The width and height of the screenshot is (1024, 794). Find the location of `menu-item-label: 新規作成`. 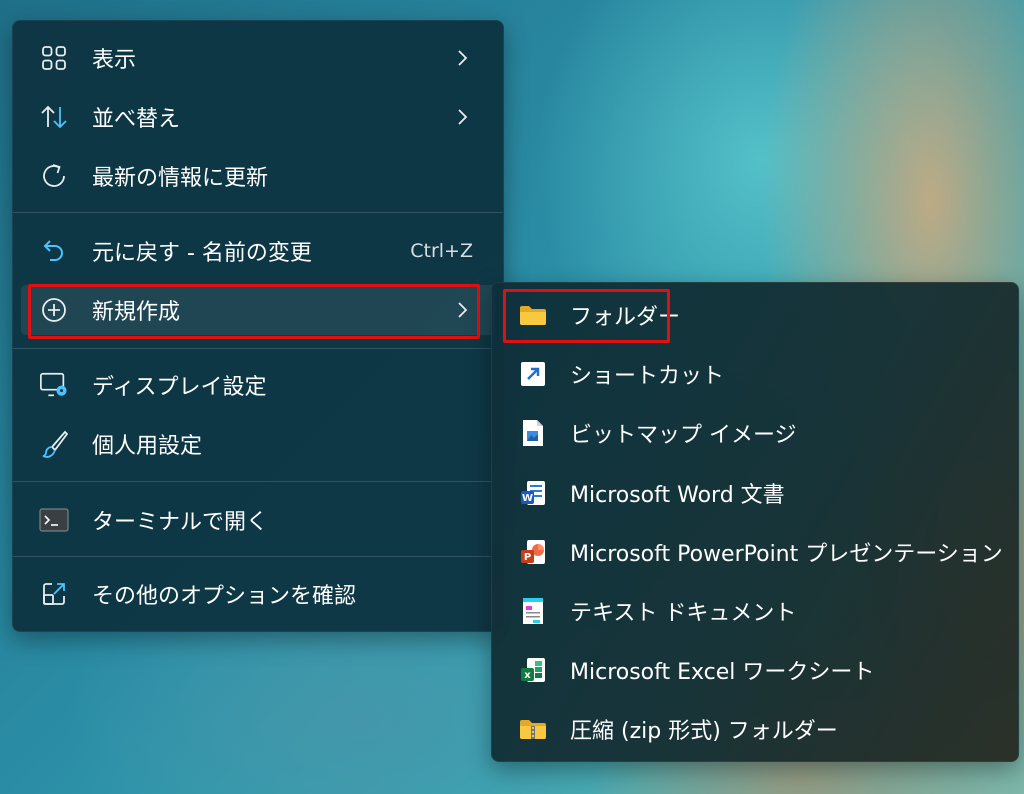

menu-item-label: 新規作成 is located at coordinates (136, 312).